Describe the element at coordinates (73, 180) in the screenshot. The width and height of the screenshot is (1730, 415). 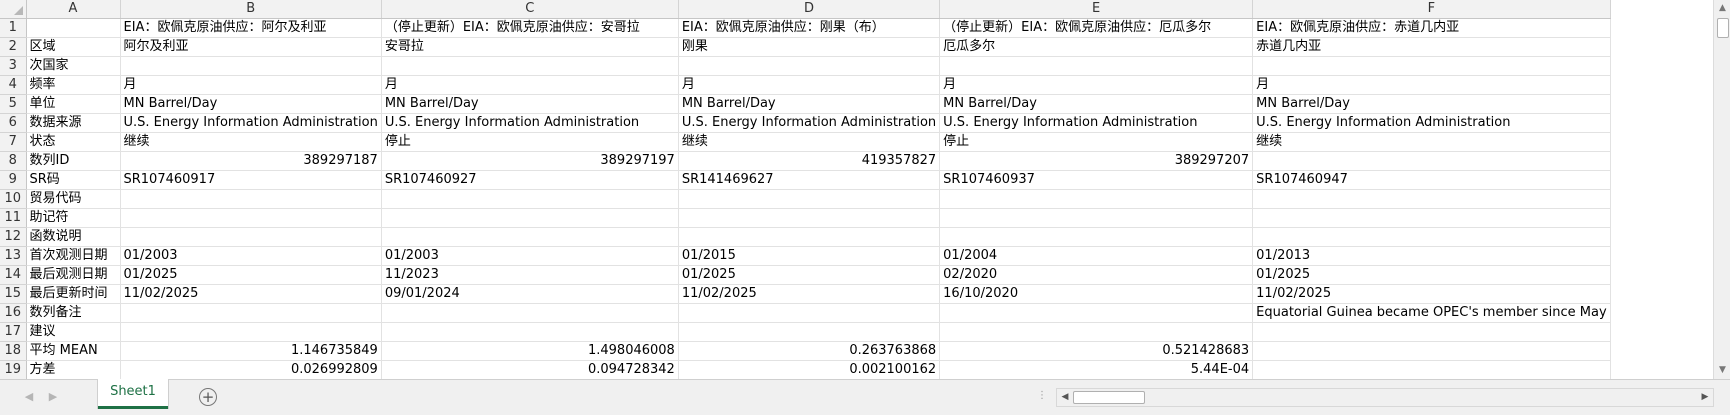
I see `cell: SR码` at that location.